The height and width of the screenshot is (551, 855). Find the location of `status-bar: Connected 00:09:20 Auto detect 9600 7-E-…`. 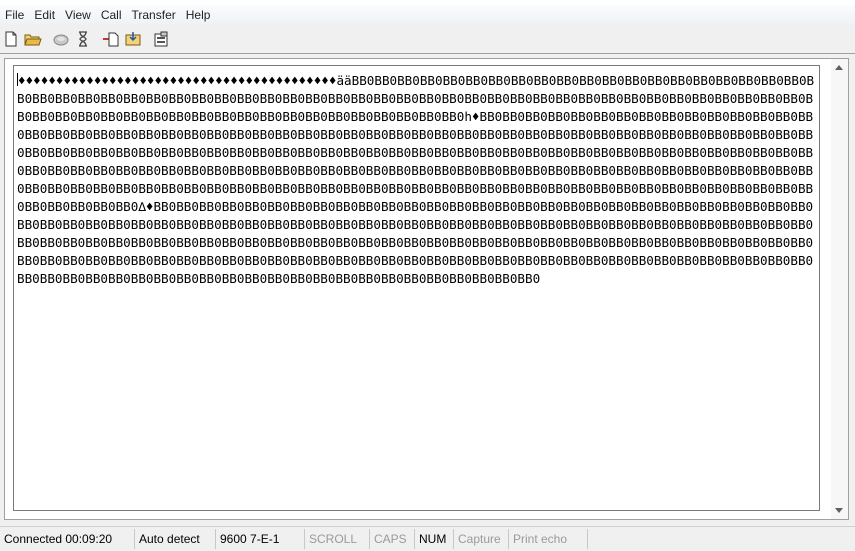

status-bar: Connected 00:09:20 Auto detect 9600 7-E-… is located at coordinates (427, 538).